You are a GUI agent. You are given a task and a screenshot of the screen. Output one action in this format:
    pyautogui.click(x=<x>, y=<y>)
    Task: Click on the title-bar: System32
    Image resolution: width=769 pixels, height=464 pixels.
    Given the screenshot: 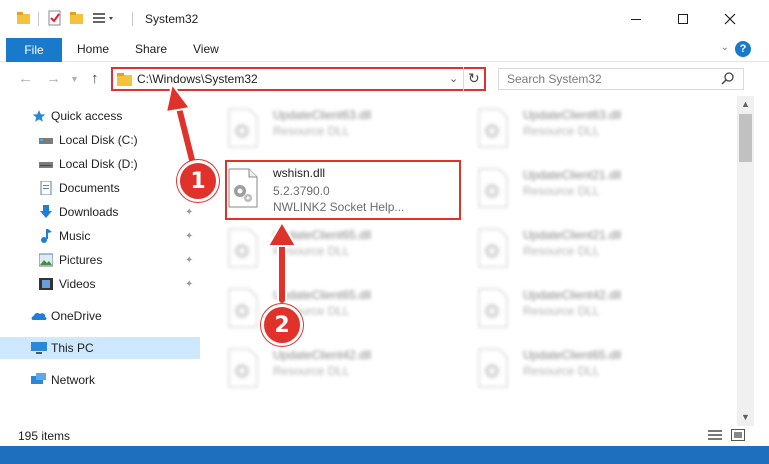 What is the action you would take?
    pyautogui.click(x=384, y=19)
    